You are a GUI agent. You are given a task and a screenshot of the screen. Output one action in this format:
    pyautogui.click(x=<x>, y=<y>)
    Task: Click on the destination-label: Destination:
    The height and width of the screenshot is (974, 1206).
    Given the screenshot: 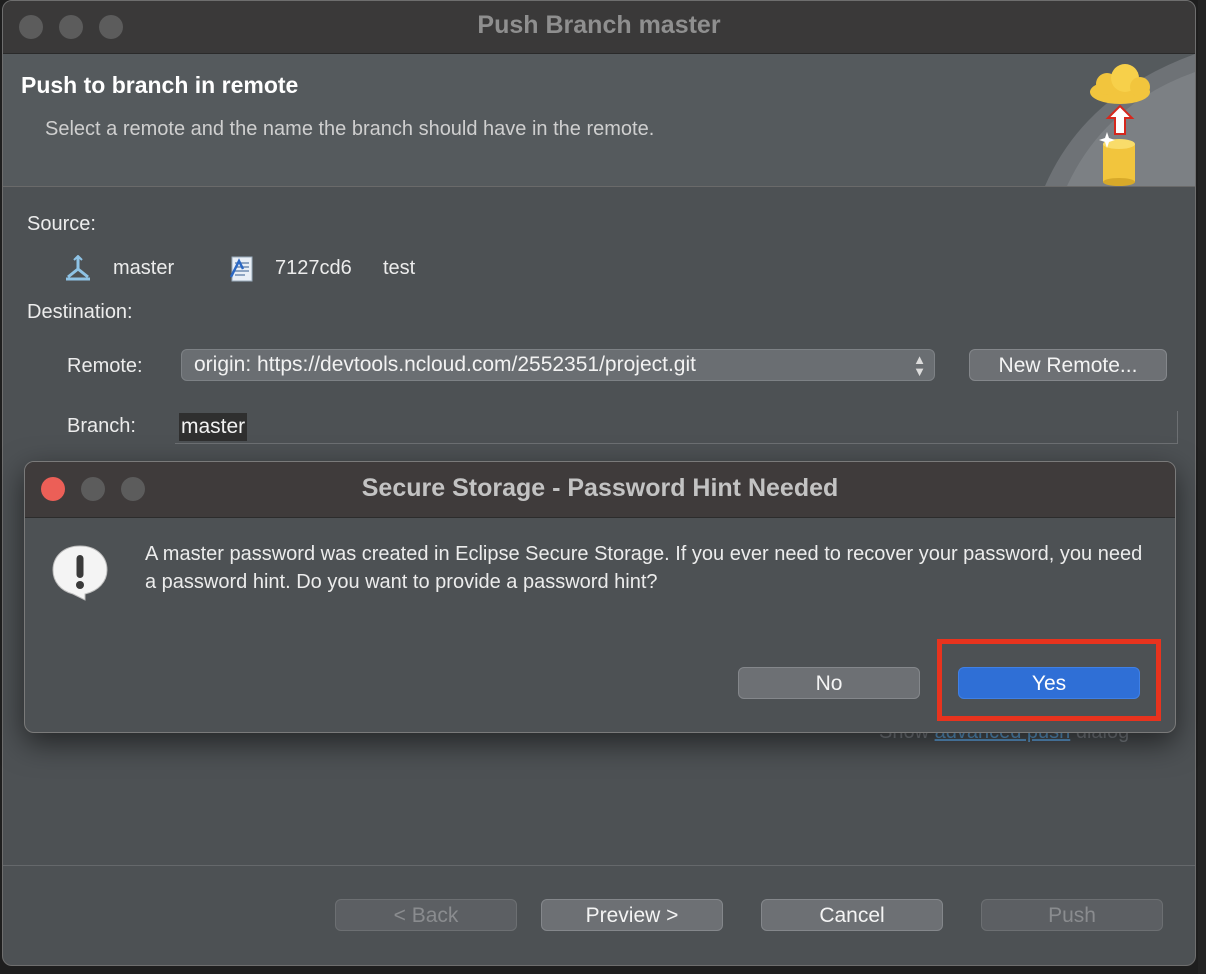 What is the action you would take?
    pyautogui.click(x=80, y=312)
    